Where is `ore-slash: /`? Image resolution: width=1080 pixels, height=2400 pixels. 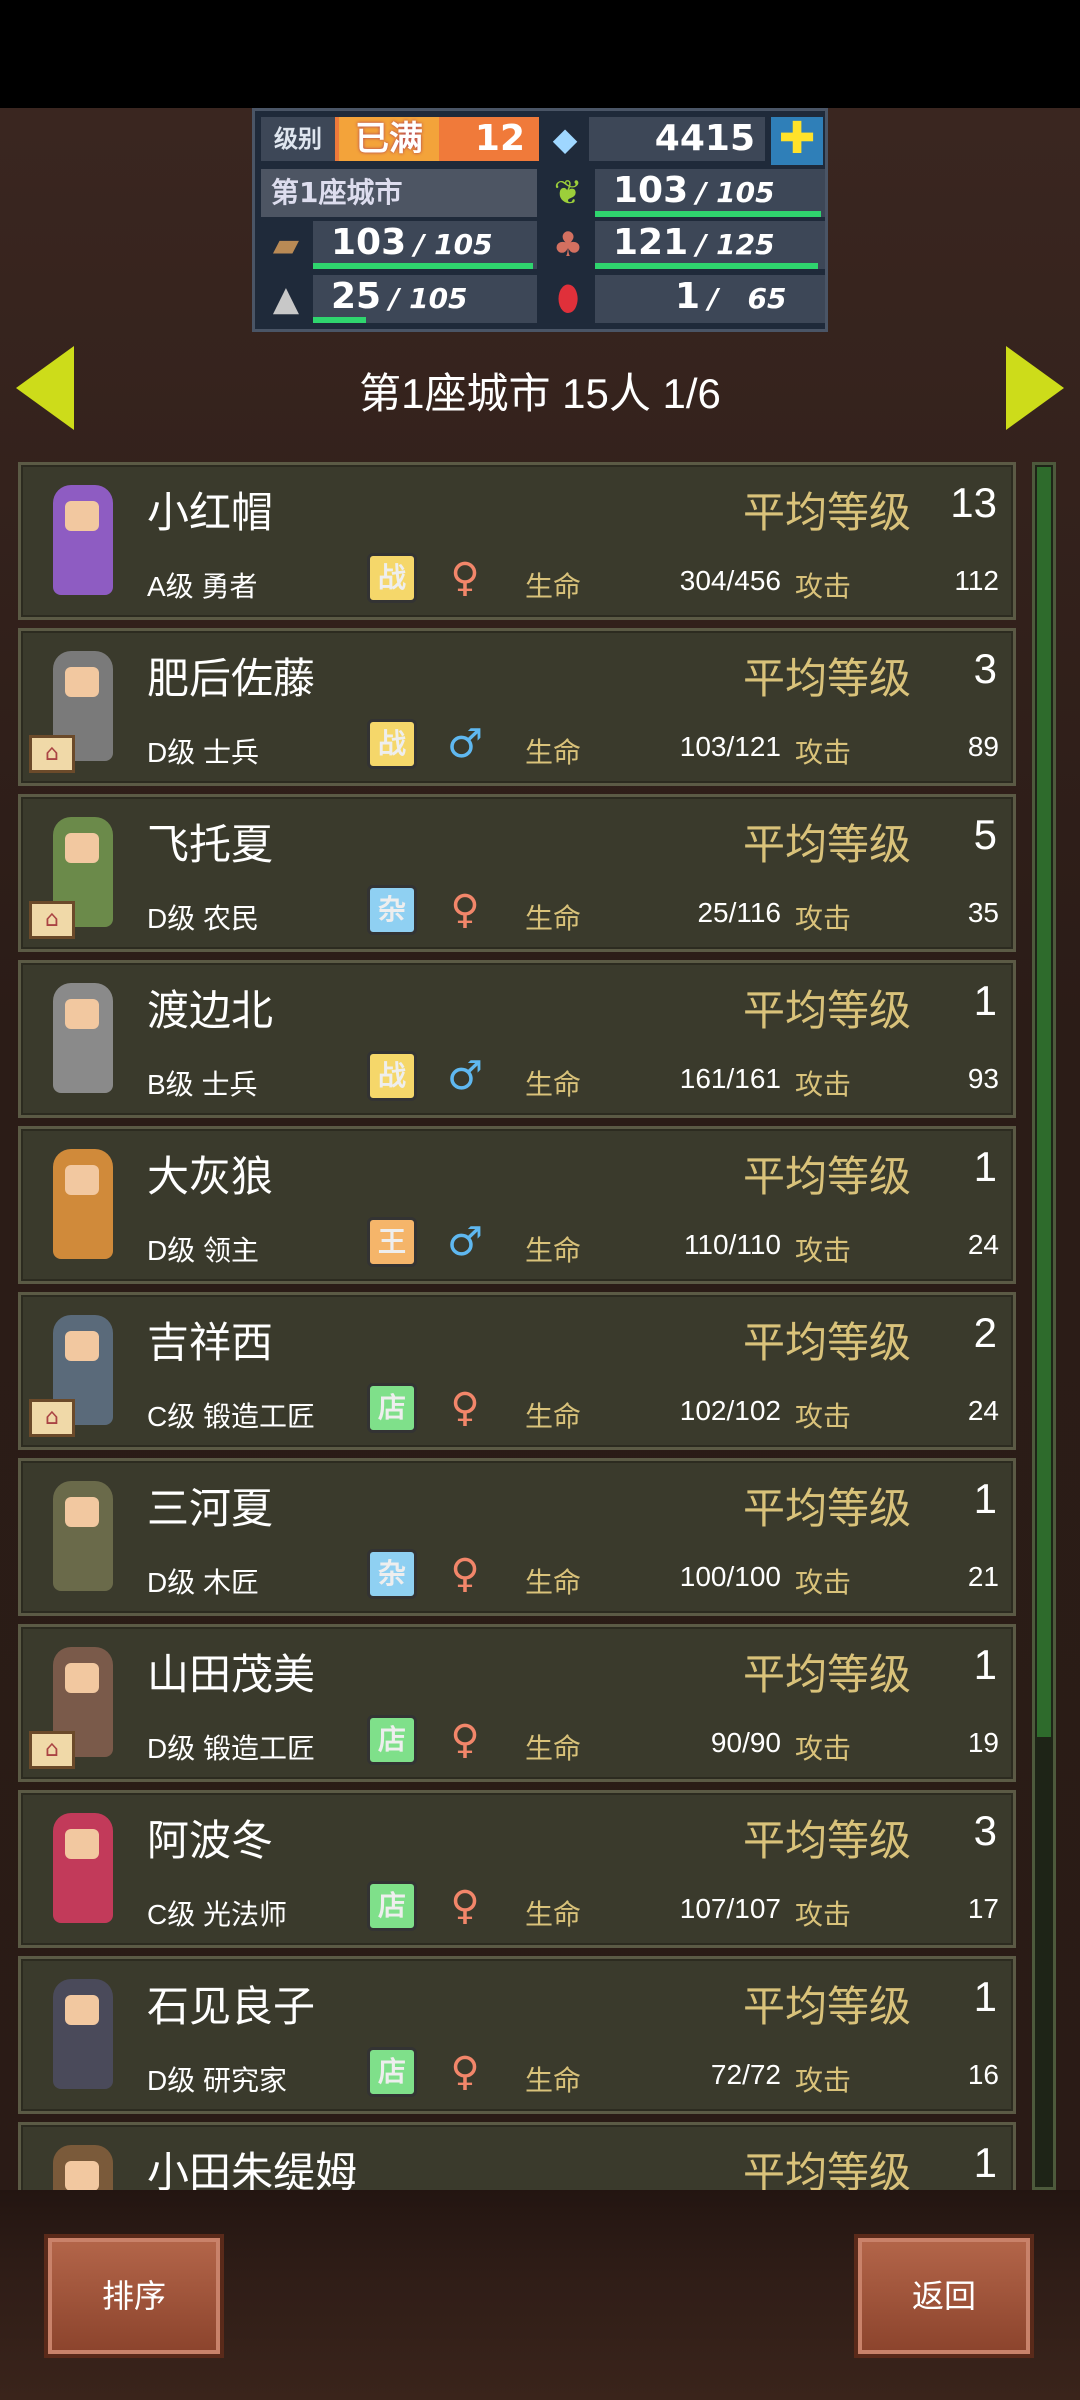
ore-slash: / is located at coordinates (394, 298).